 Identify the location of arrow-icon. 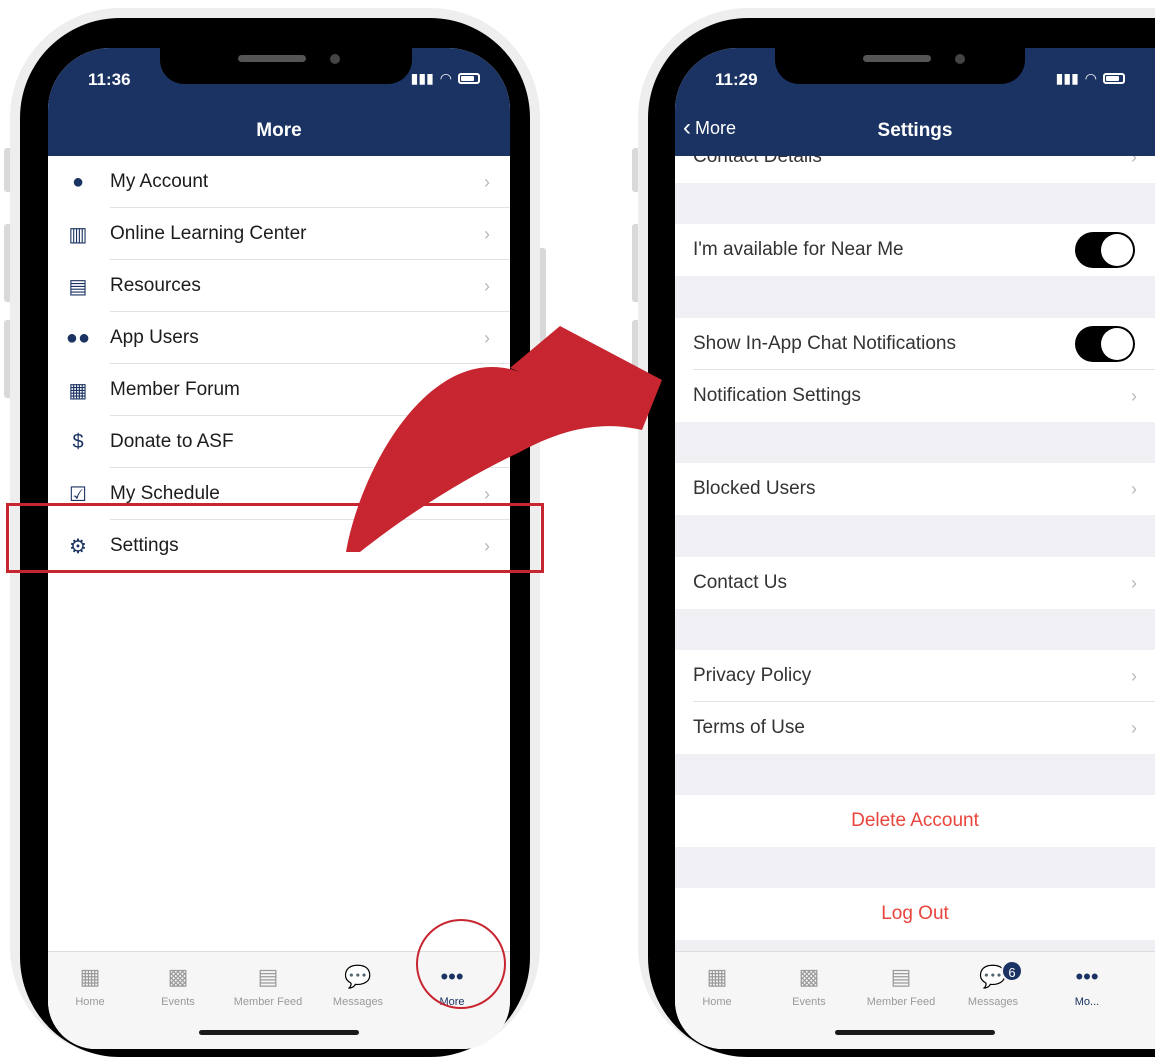
(504, 439).